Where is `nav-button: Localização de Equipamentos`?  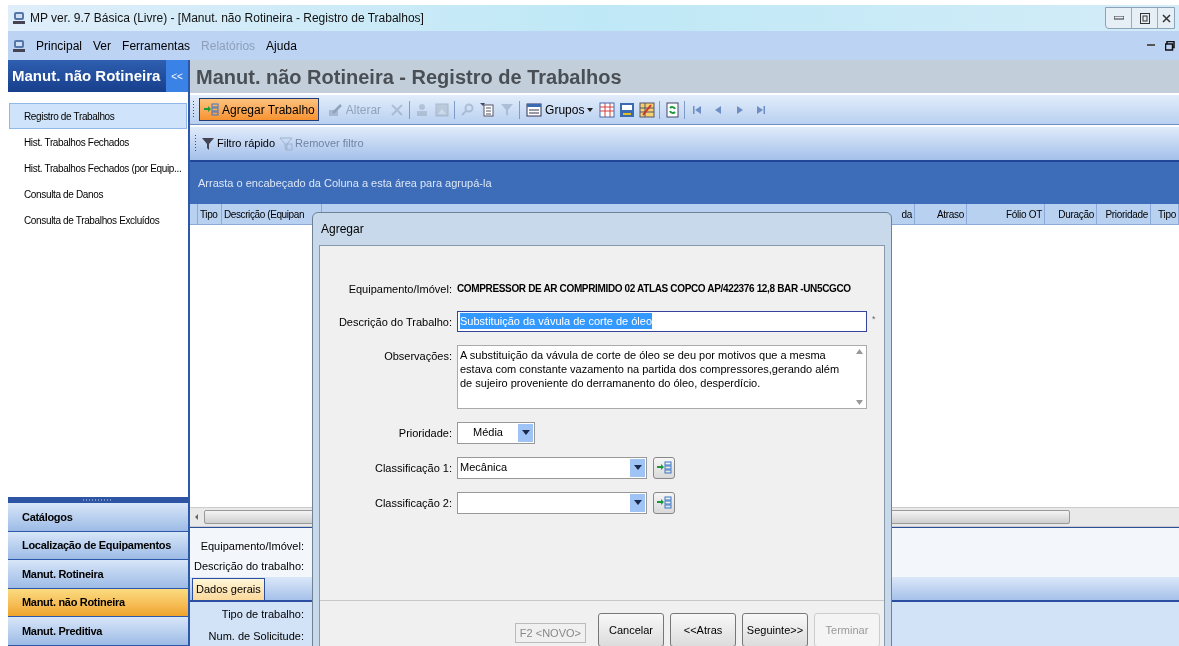
nav-button: Localização de Equipamentos is located at coordinates (98, 546).